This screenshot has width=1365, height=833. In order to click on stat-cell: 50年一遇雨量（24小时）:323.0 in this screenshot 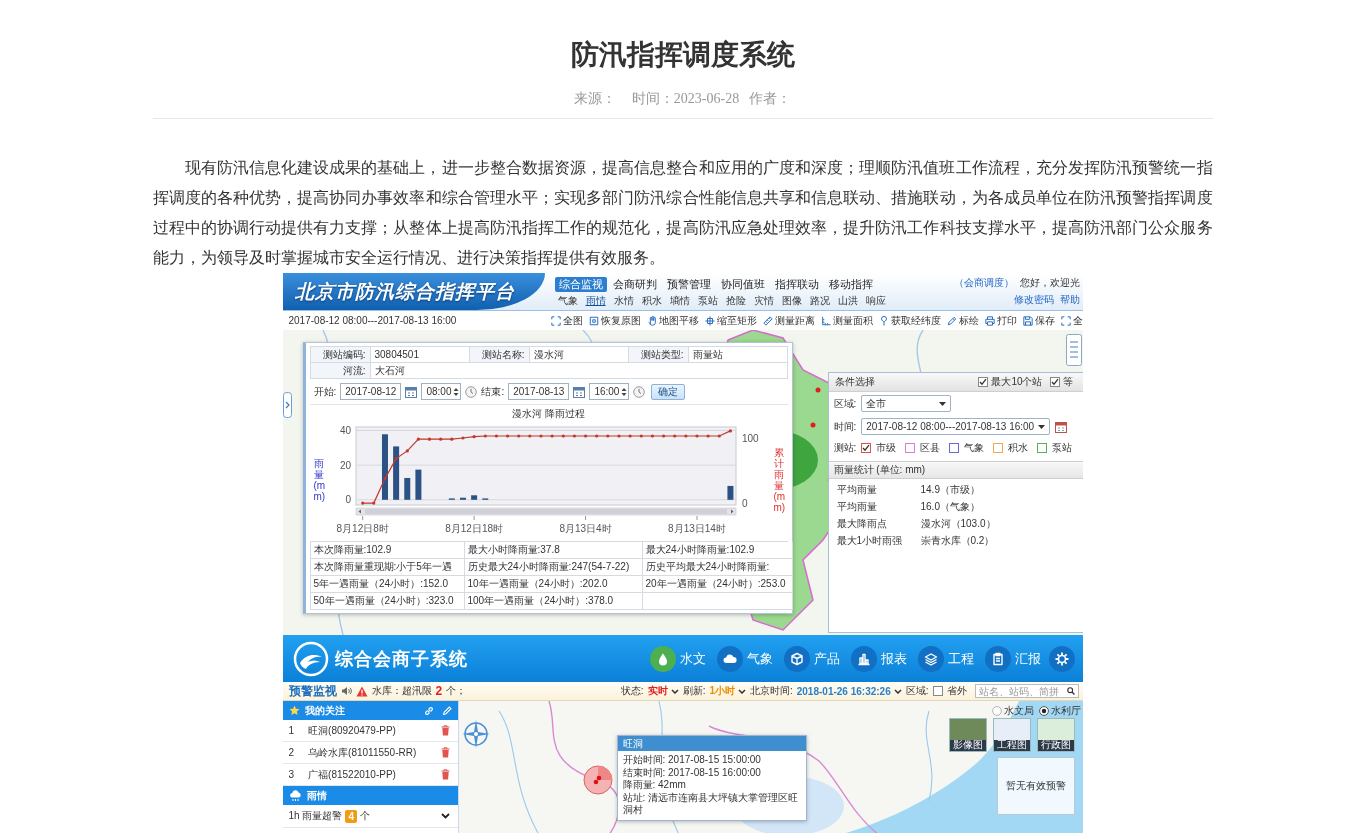, I will do `click(387, 601)`.